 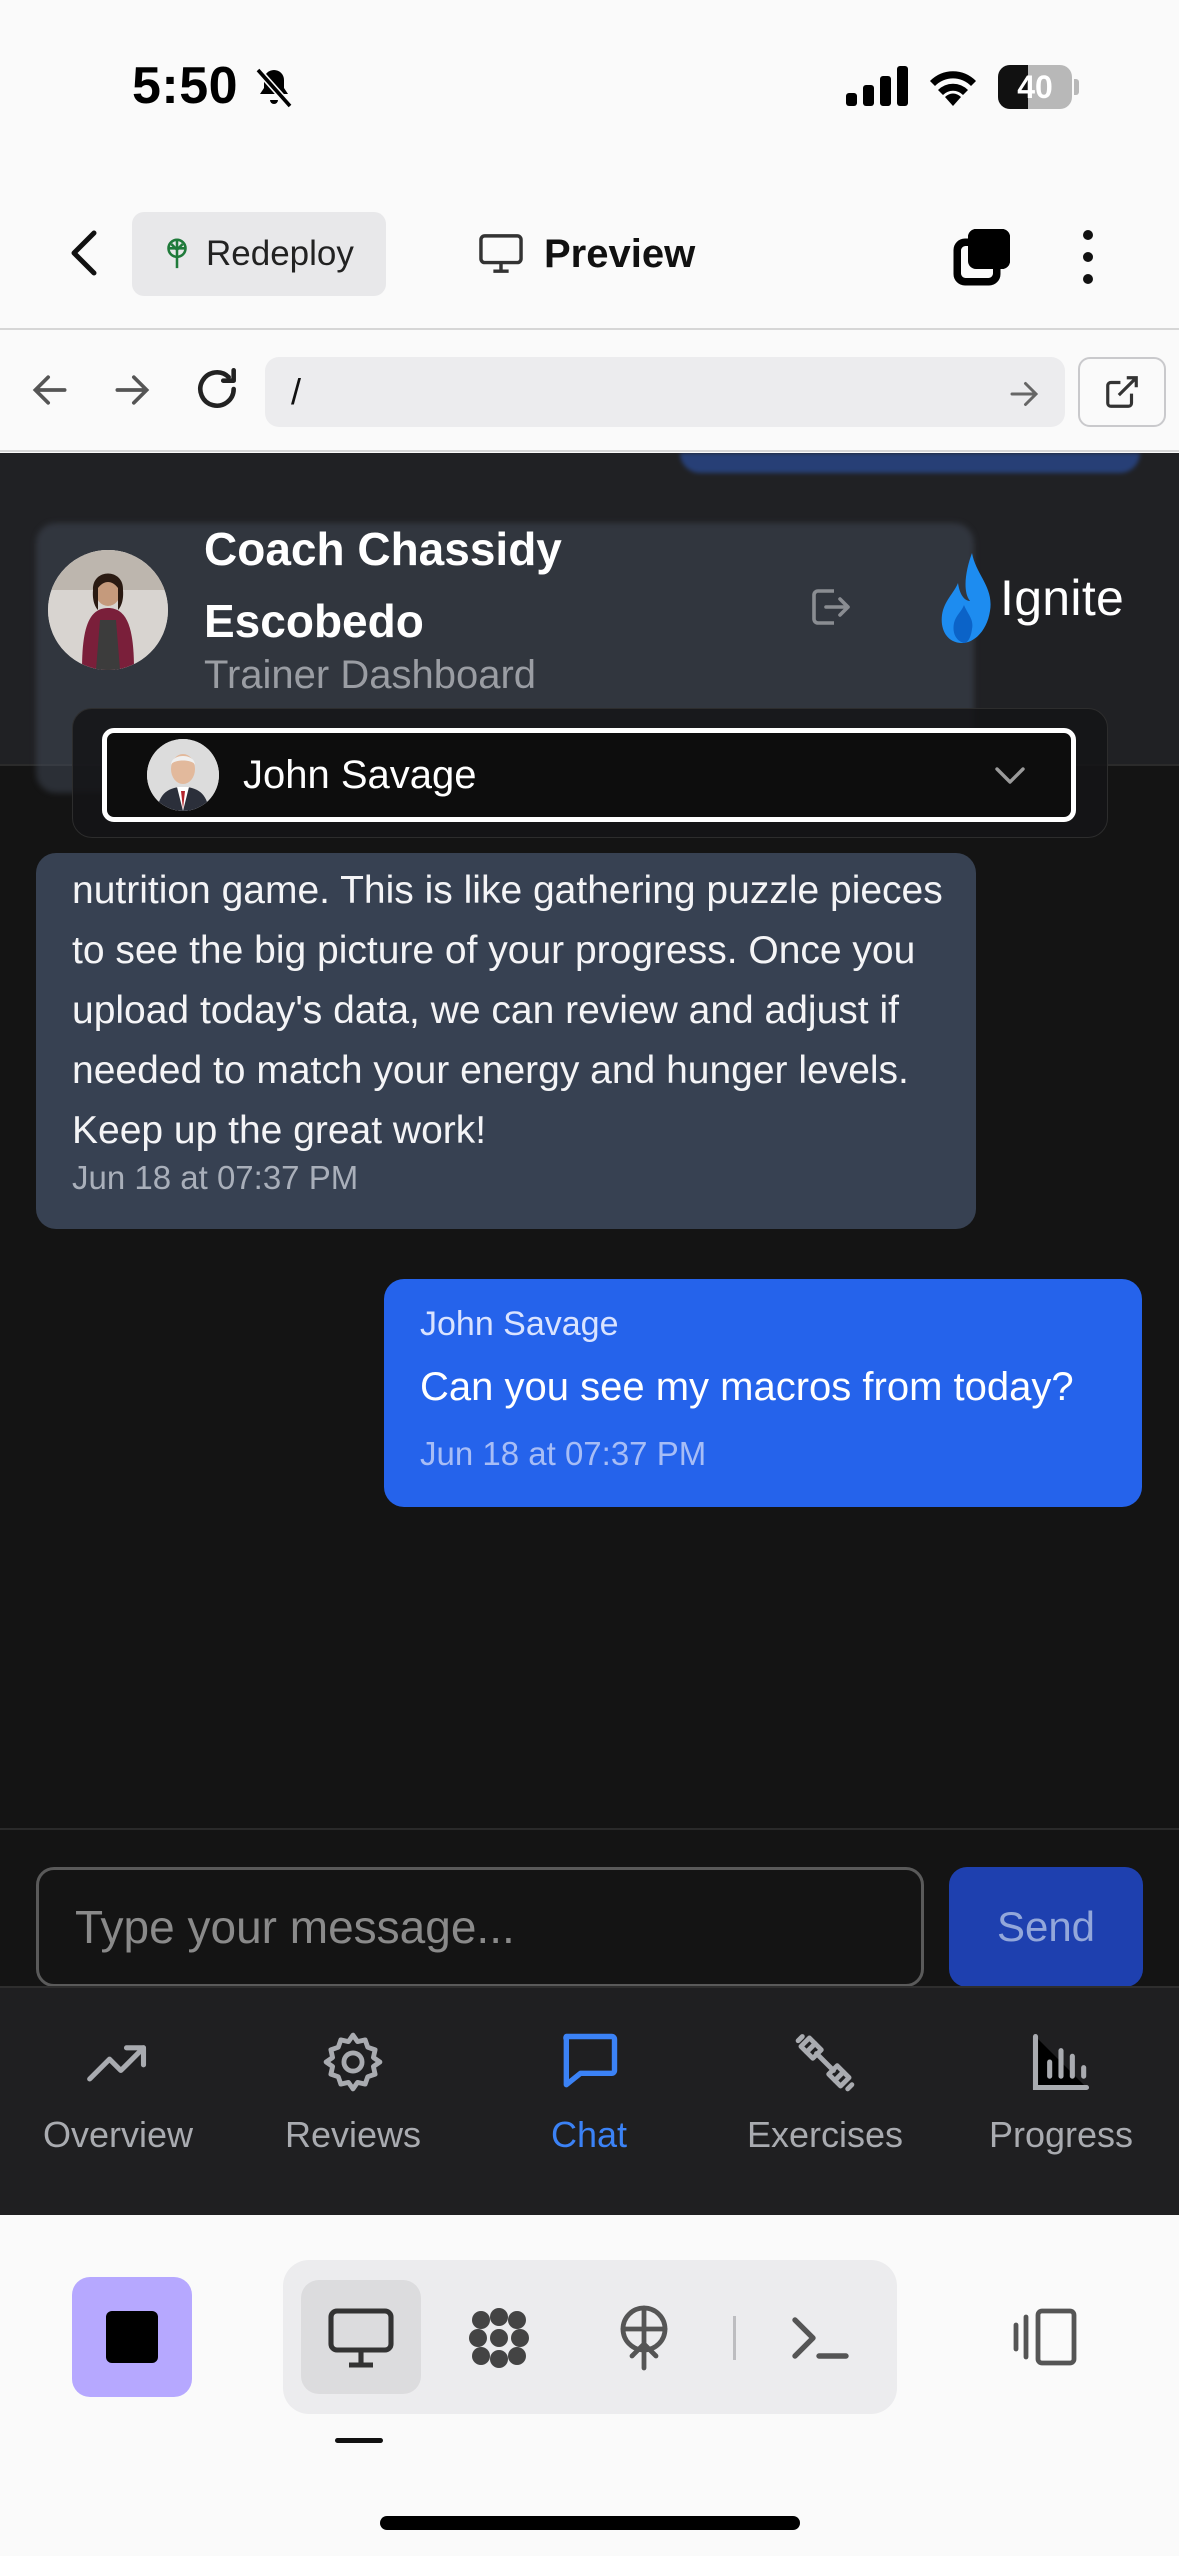 I want to click on editor-toolbar: Redeploy Preview, so click(x=589, y=252).